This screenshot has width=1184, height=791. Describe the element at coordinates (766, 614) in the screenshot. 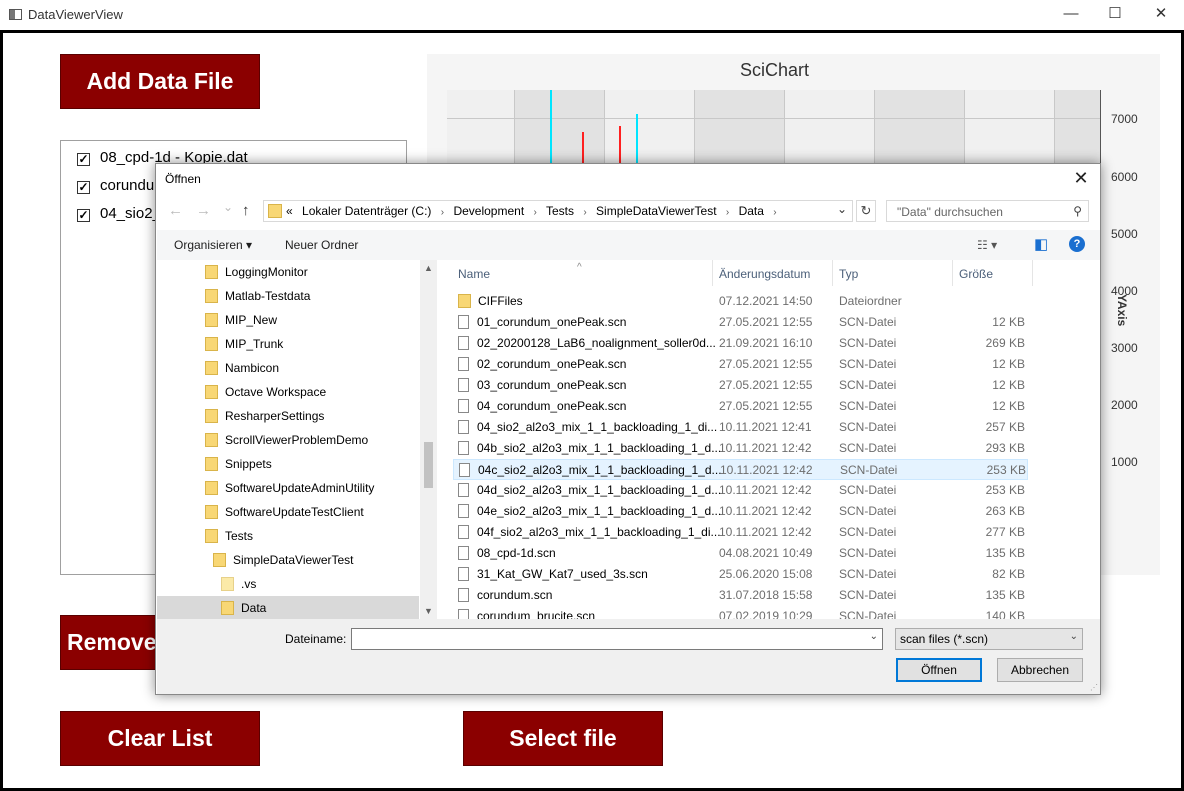

I see `file-date: 07.02.2019 10:29` at that location.